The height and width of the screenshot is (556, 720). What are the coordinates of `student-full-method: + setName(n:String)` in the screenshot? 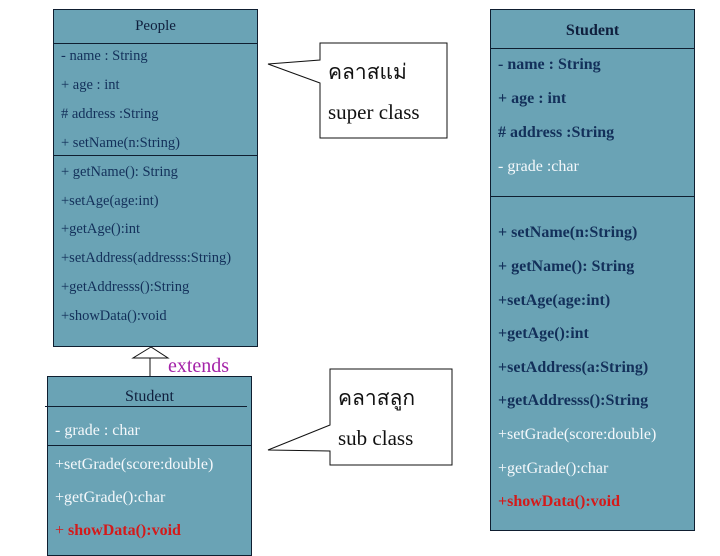 It's located at (568, 232).